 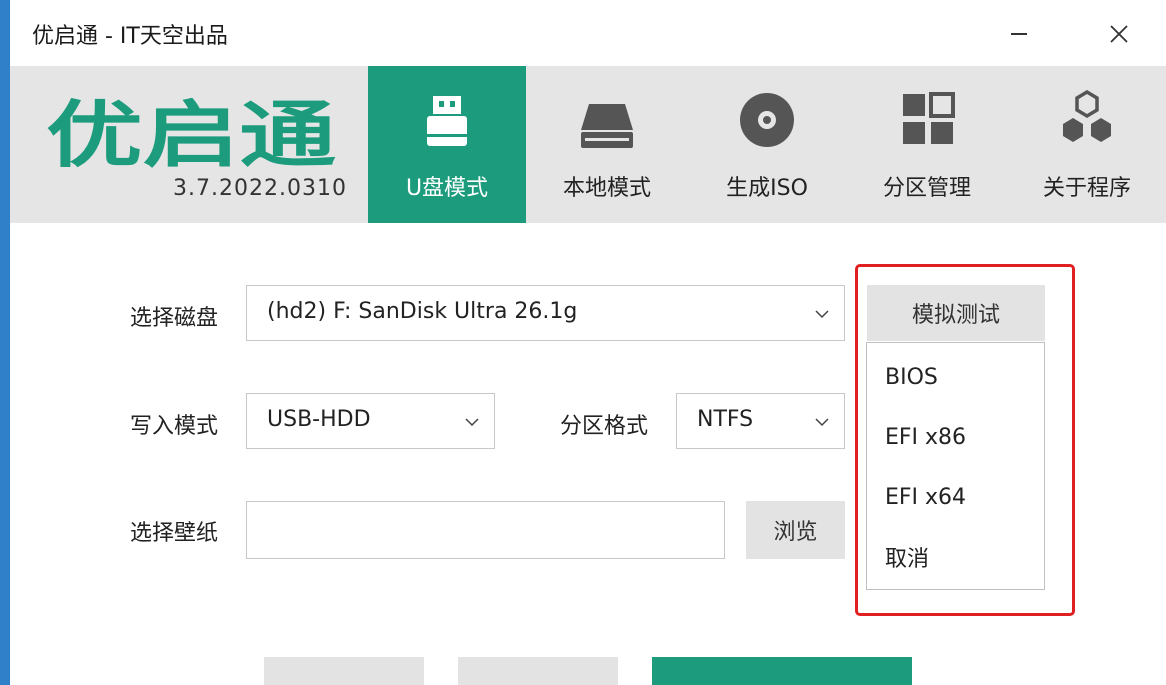 What do you see at coordinates (1087, 144) in the screenshot?
I see `tab-about: 关于程序` at bounding box center [1087, 144].